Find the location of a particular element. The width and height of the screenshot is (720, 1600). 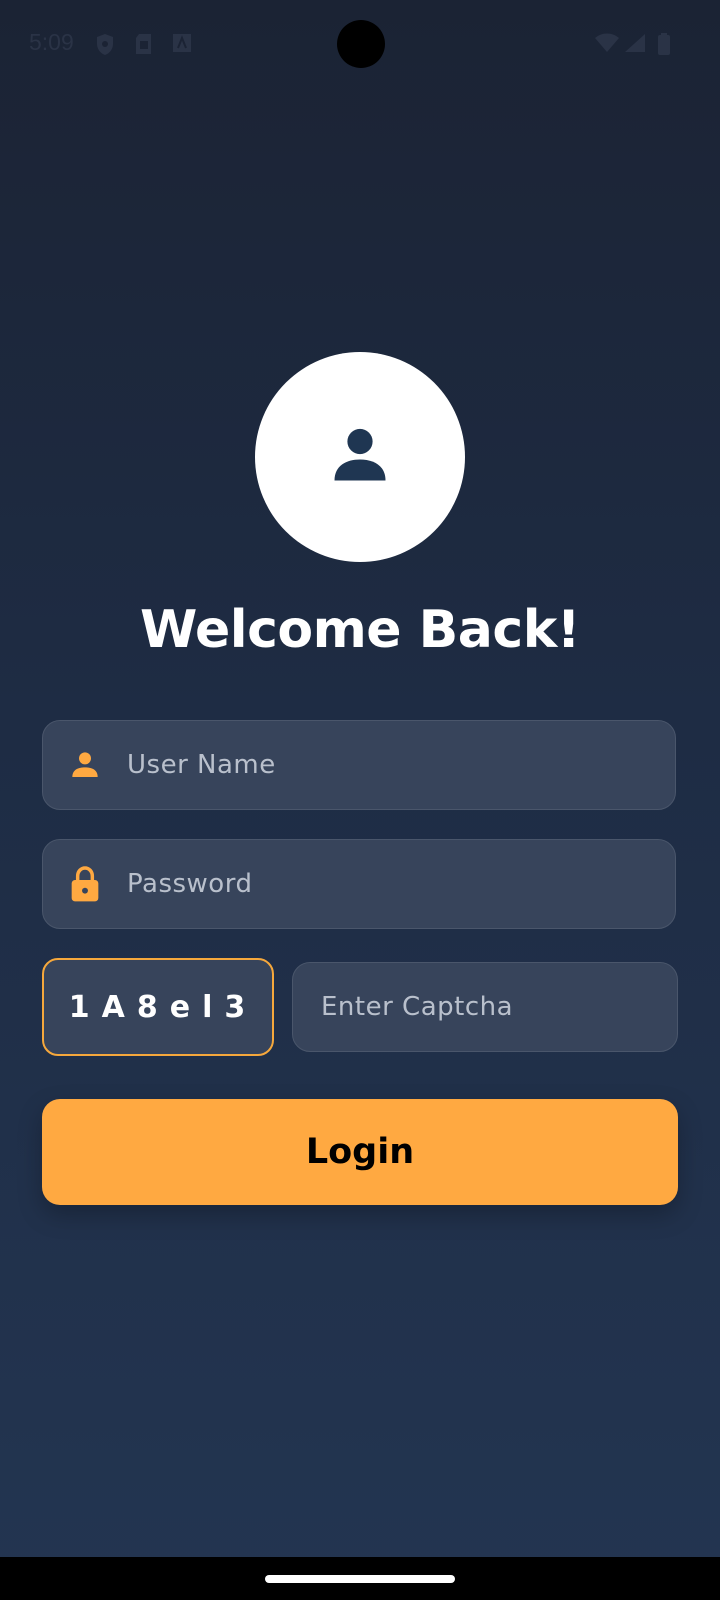

wifi-icon is located at coordinates (607, 45).